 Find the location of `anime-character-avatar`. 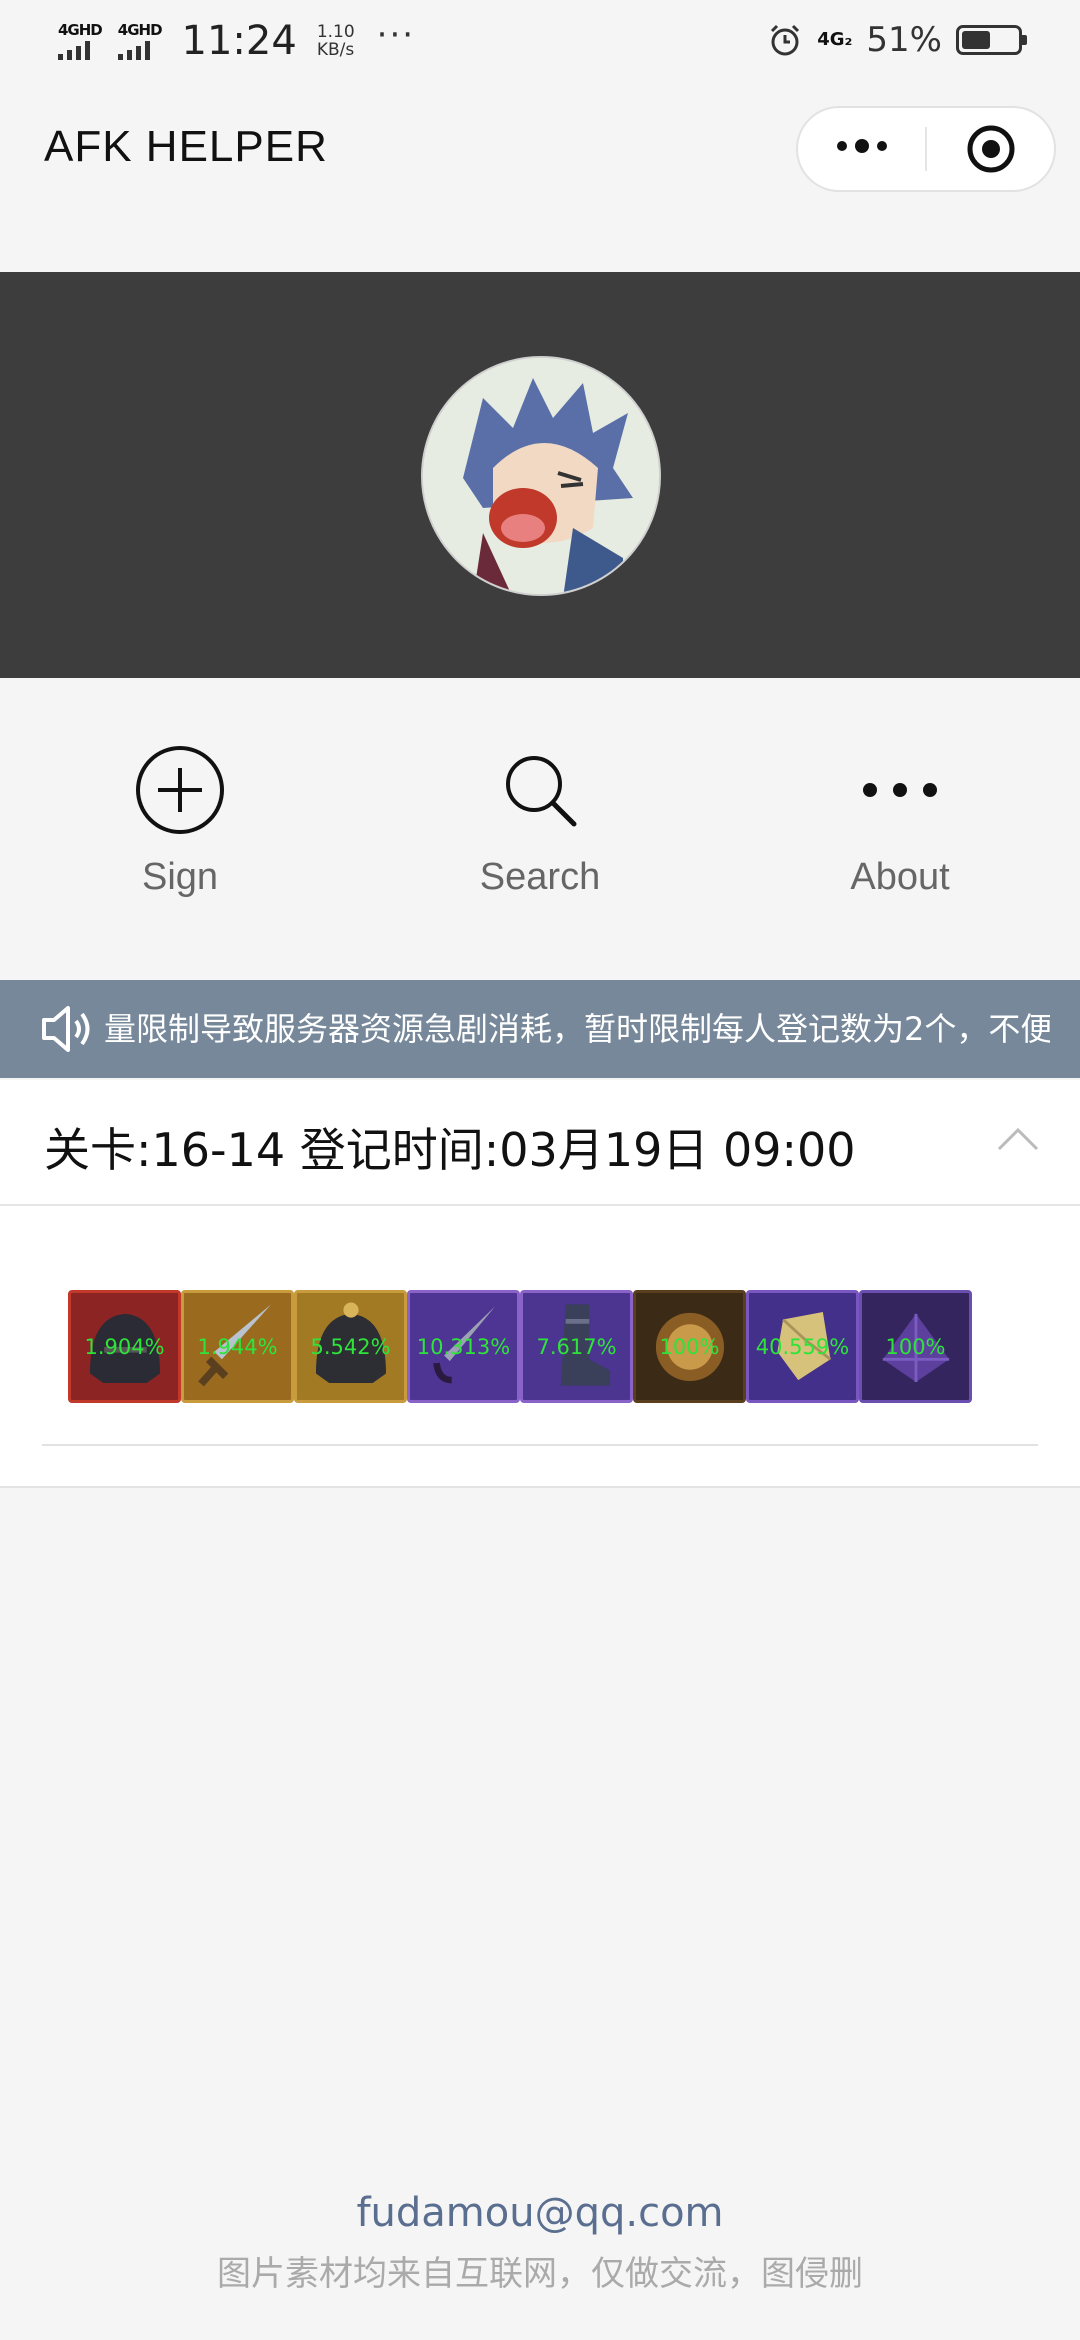

anime-character-avatar is located at coordinates (541, 476).